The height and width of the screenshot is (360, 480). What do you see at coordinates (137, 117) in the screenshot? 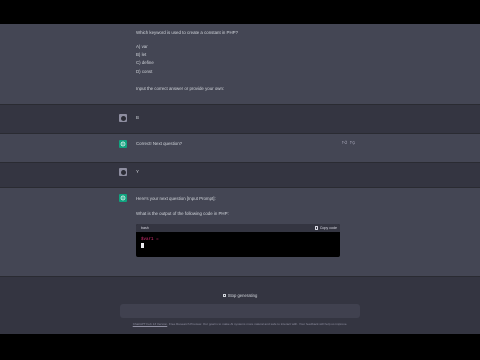
I see `user-message-text: B` at bounding box center [137, 117].